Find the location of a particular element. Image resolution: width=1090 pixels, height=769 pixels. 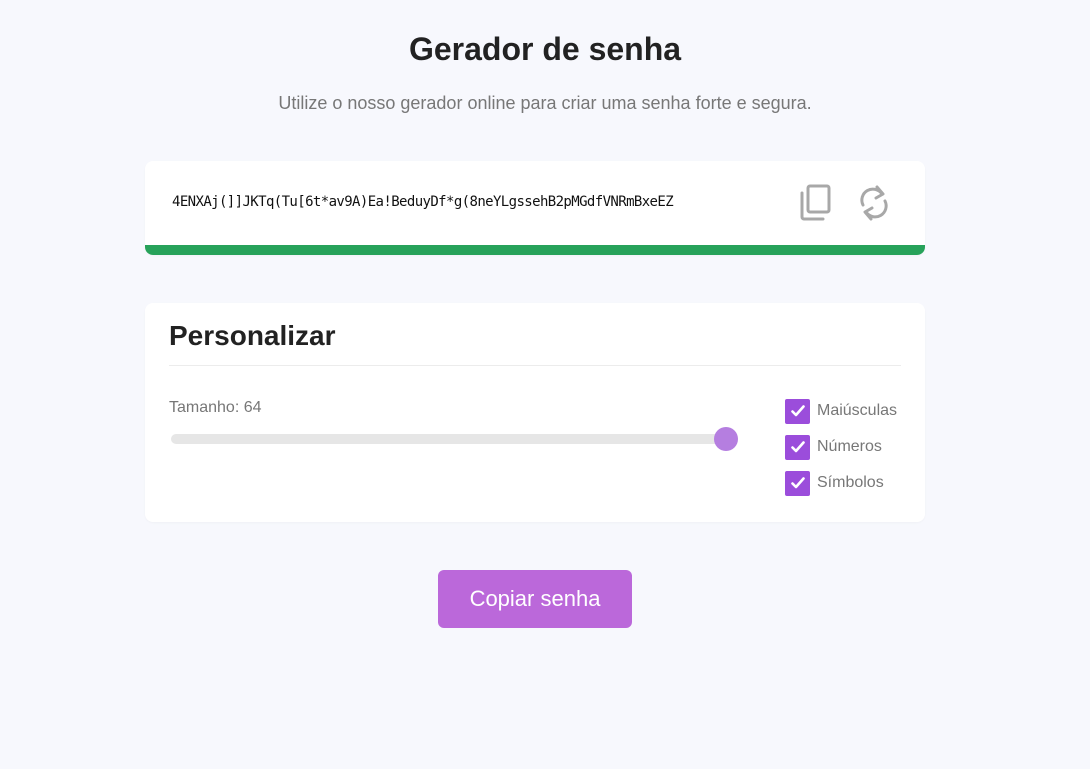

regenerate-password-button is located at coordinates (874, 203).